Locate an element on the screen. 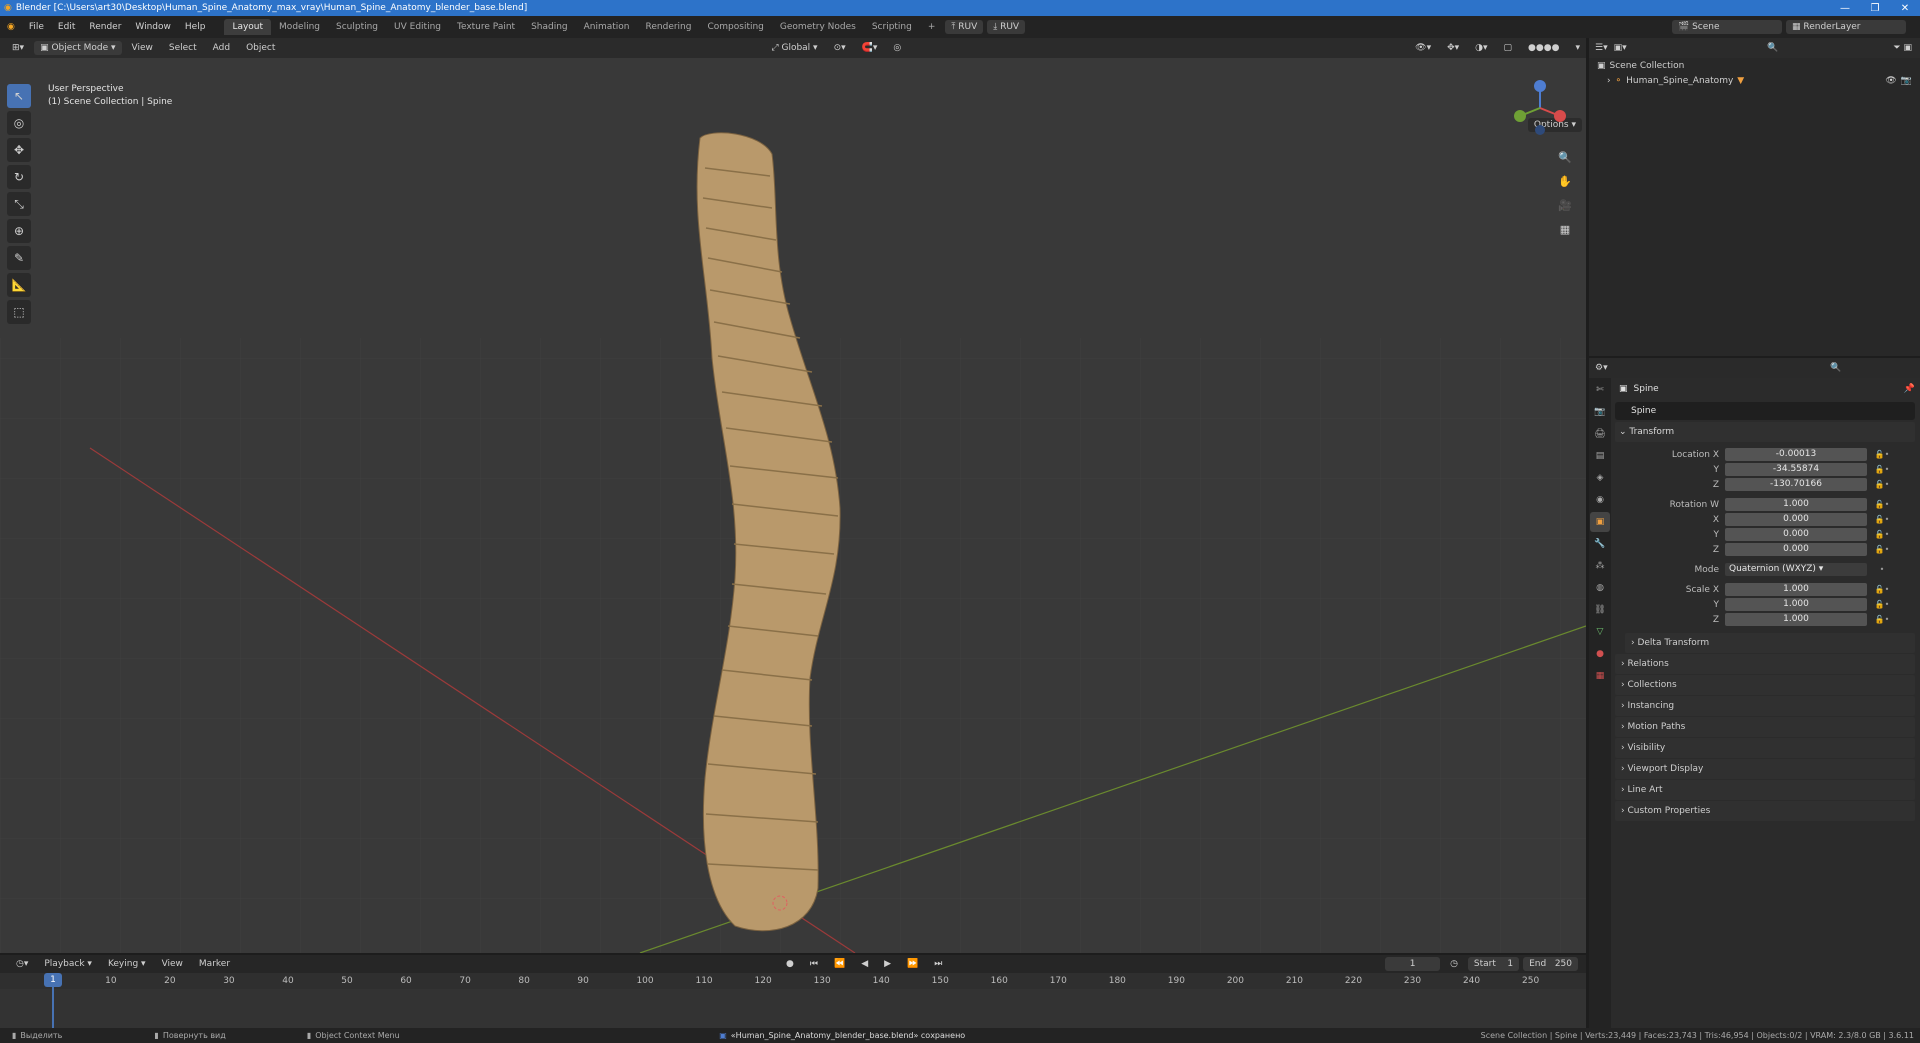 This screenshot has height=1043, width=1920. rotate-tool-icon: ↻ is located at coordinates (19, 177).